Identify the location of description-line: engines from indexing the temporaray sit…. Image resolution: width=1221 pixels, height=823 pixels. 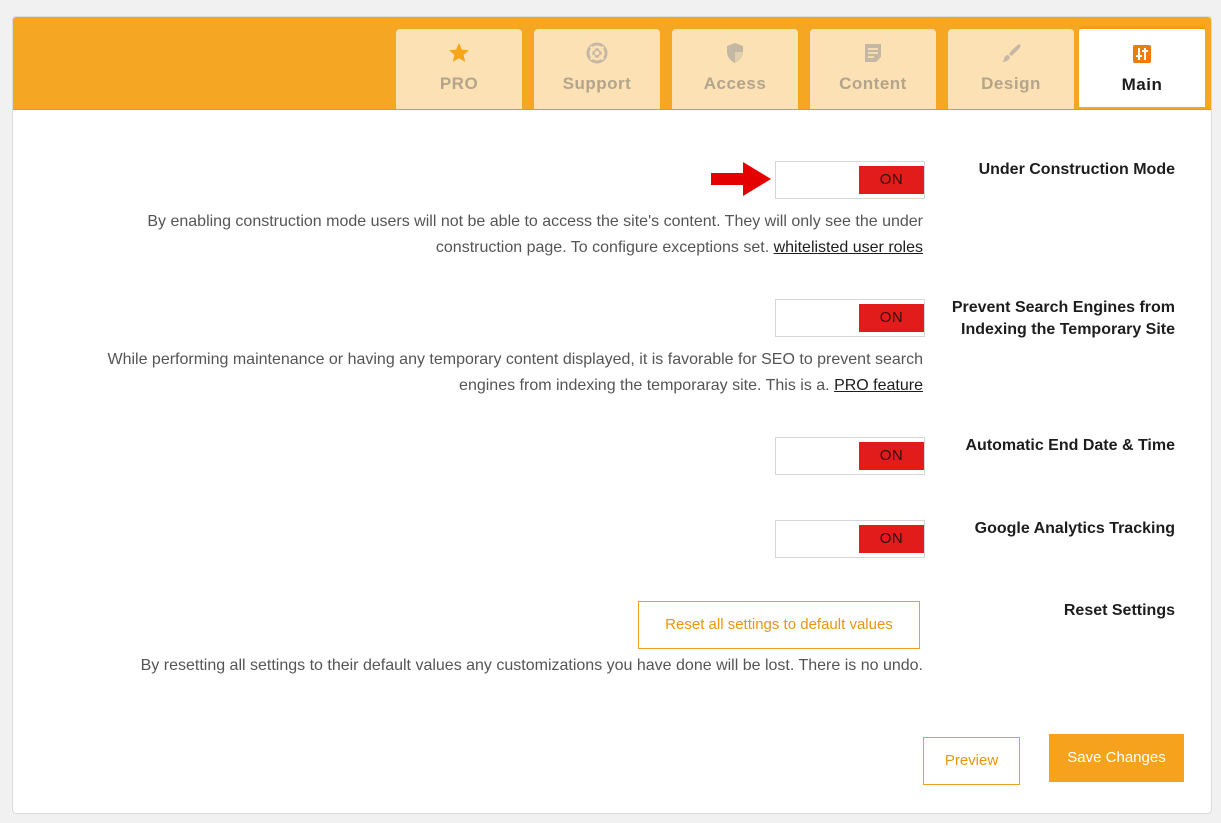
(642, 385).